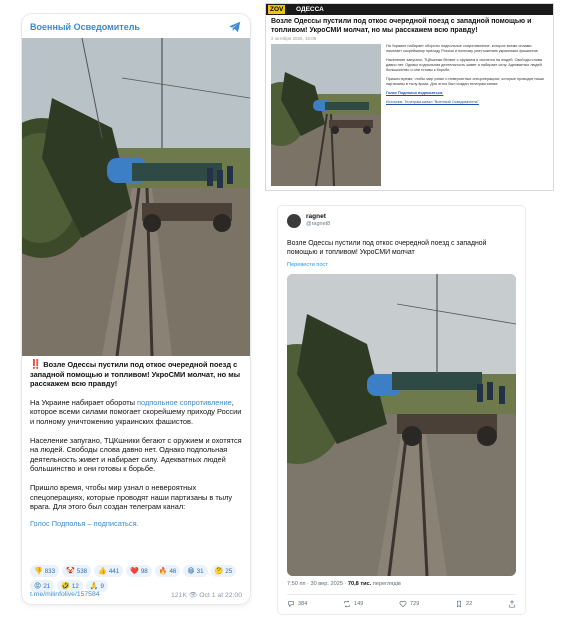 This screenshot has width=577, height=620. I want to click on reaction-count: 31, so click(200, 571).